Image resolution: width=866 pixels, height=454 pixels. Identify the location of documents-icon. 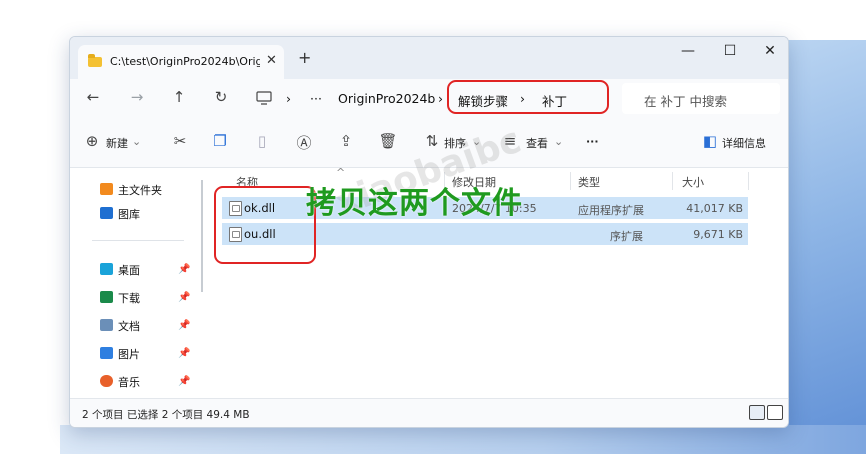
(106, 325).